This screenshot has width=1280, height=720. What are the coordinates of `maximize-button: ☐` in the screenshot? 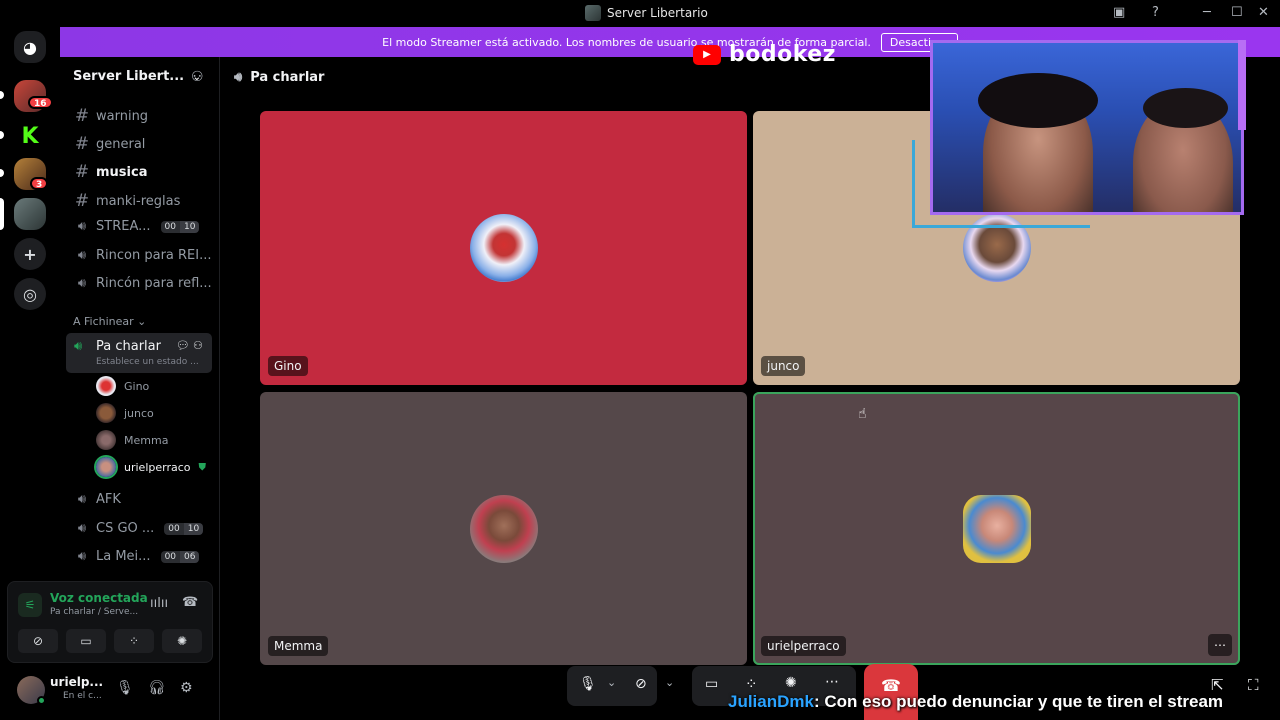 It's located at (1237, 12).